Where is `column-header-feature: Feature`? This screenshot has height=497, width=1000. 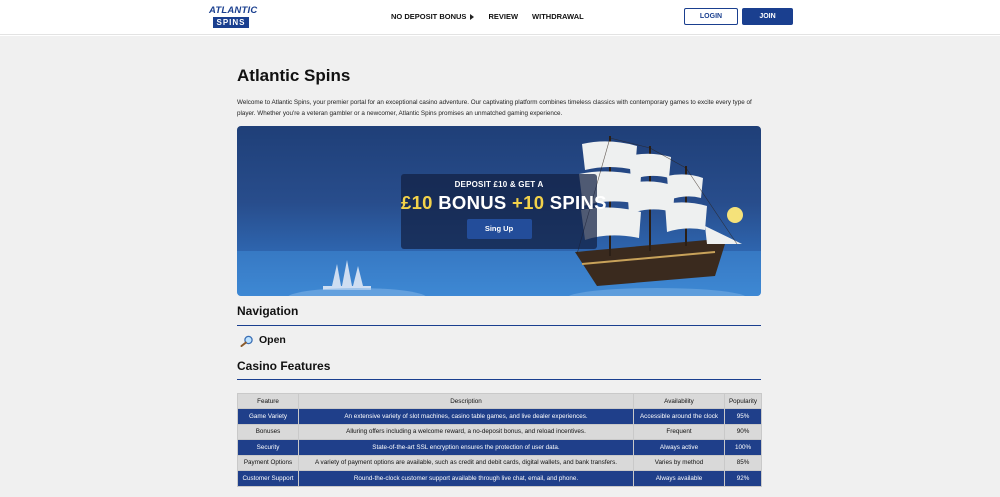
column-header-feature: Feature is located at coordinates (268, 401).